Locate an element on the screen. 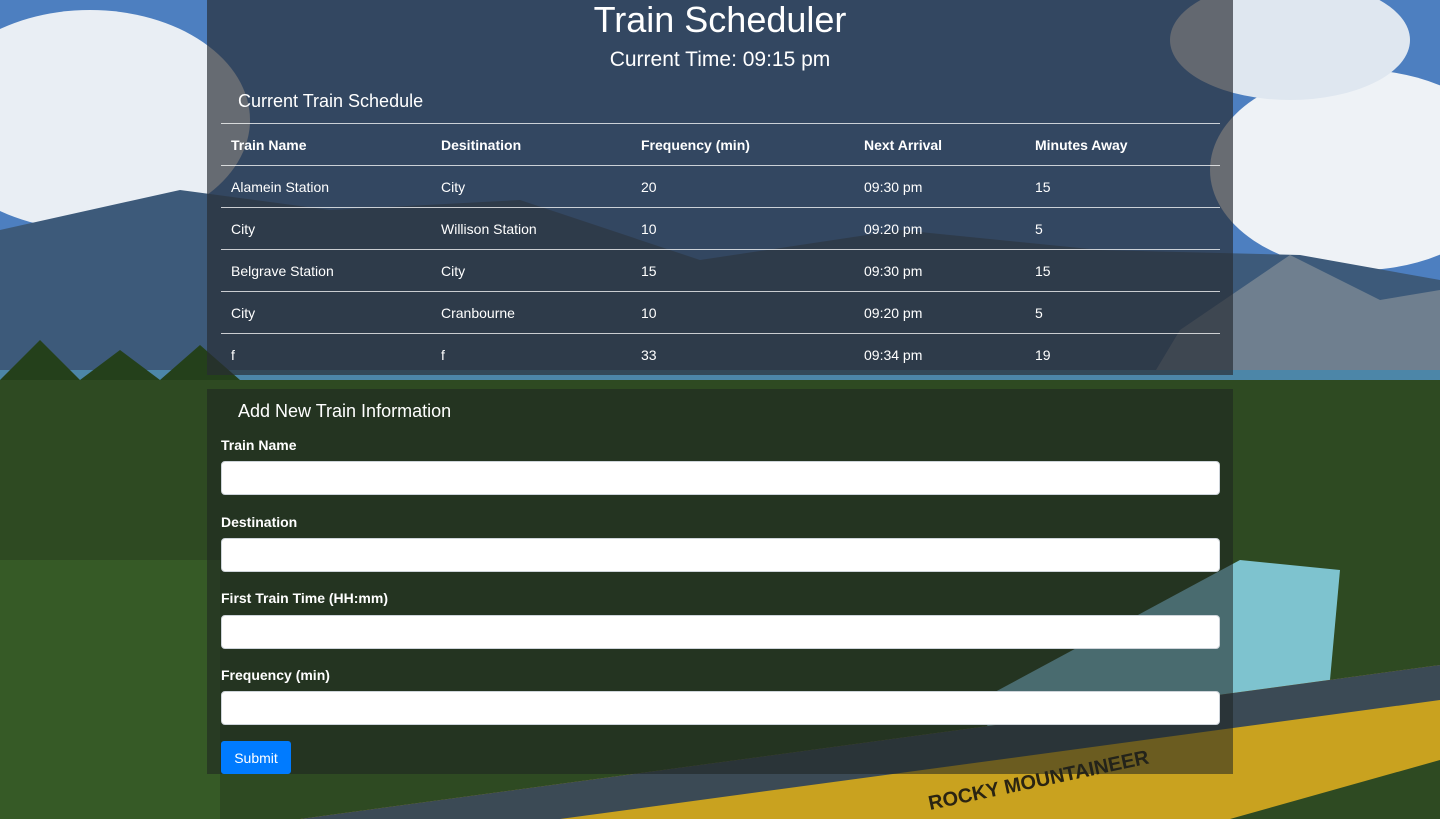 The width and height of the screenshot is (1440, 819). cell-destination: Cranbourne is located at coordinates (531, 312).